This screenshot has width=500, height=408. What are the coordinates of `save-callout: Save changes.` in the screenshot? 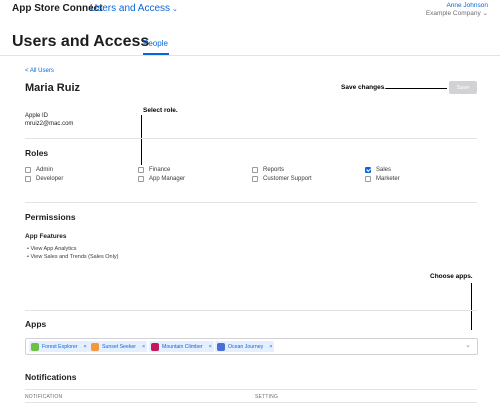 It's located at (364, 87).